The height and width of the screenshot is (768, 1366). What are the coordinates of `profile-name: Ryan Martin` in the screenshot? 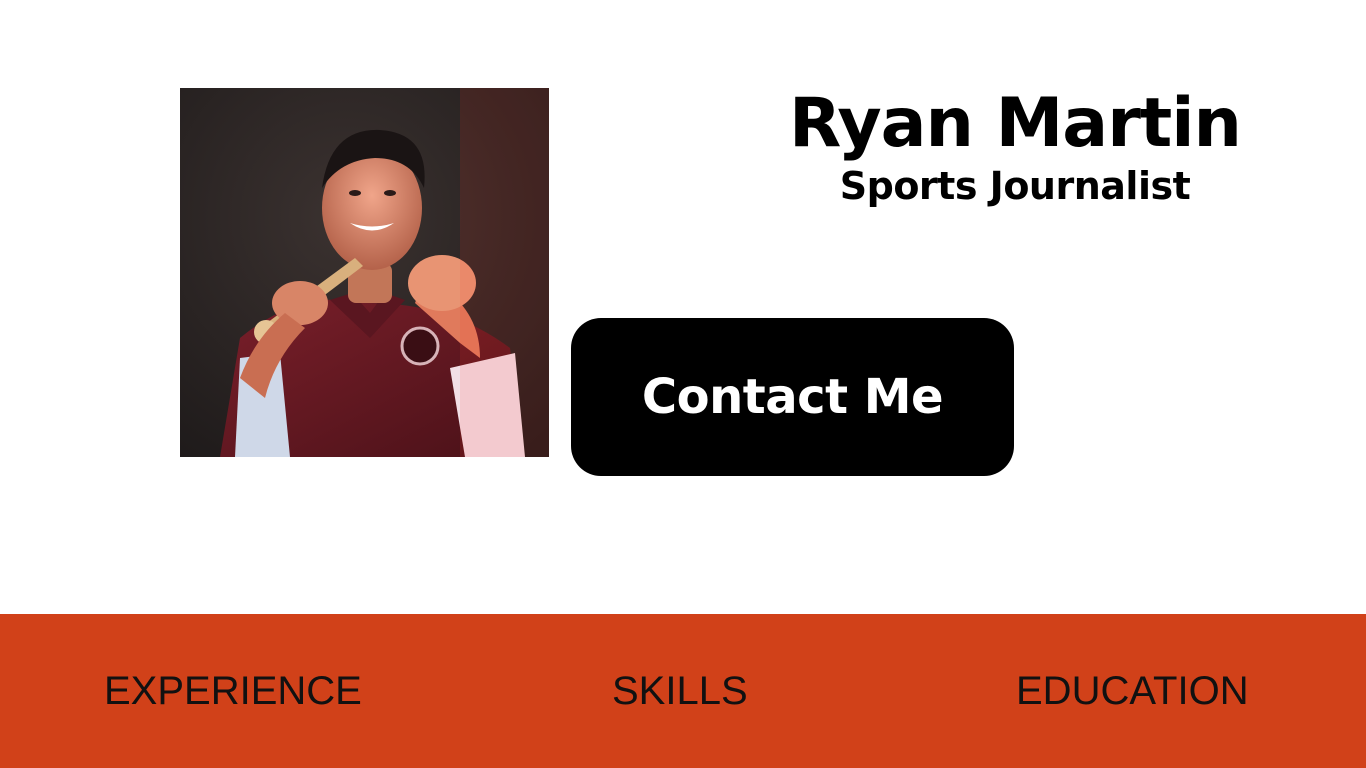 It's located at (1015, 123).